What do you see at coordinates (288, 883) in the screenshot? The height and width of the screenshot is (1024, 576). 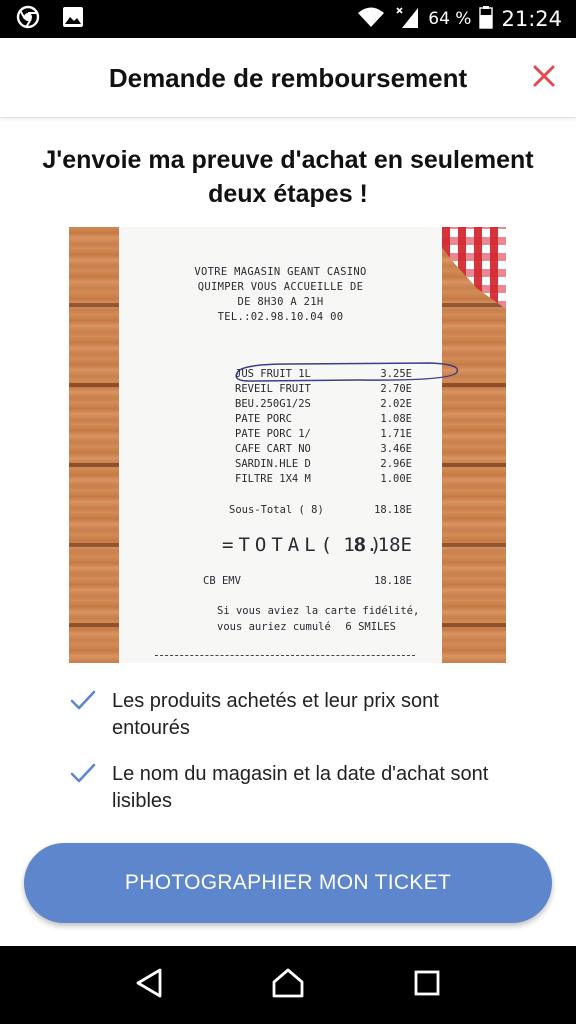 I see `photograph-ticket-button: PHOTOGRAPHIER MON TICKET` at bounding box center [288, 883].